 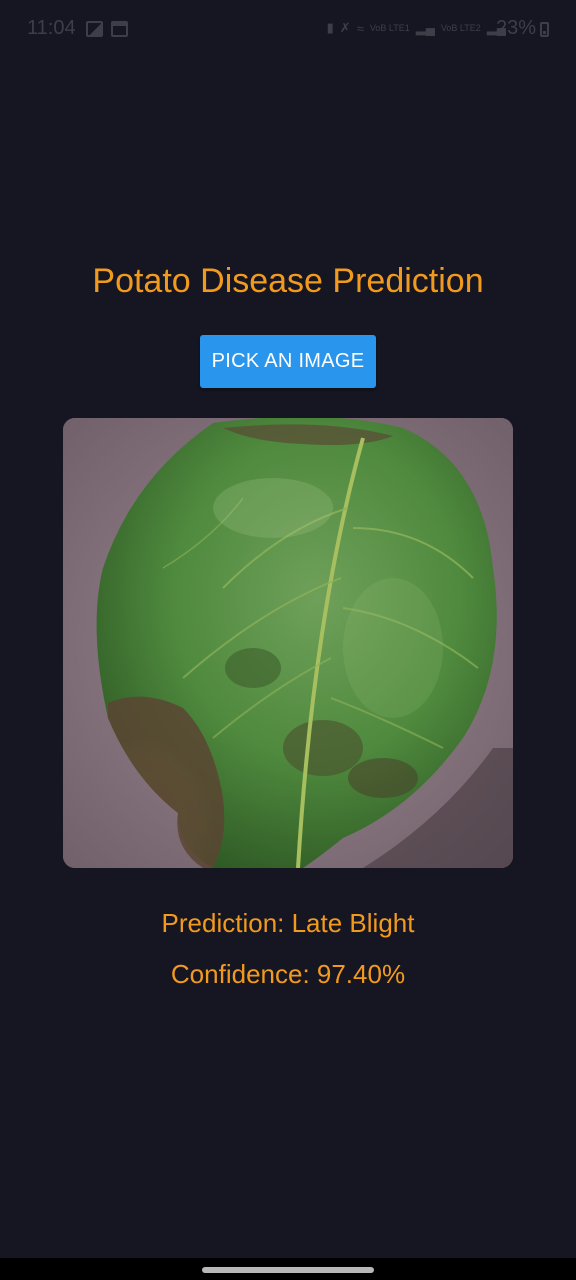 I want to click on prediction-label: Prediction: Late Blight, so click(x=288, y=923).